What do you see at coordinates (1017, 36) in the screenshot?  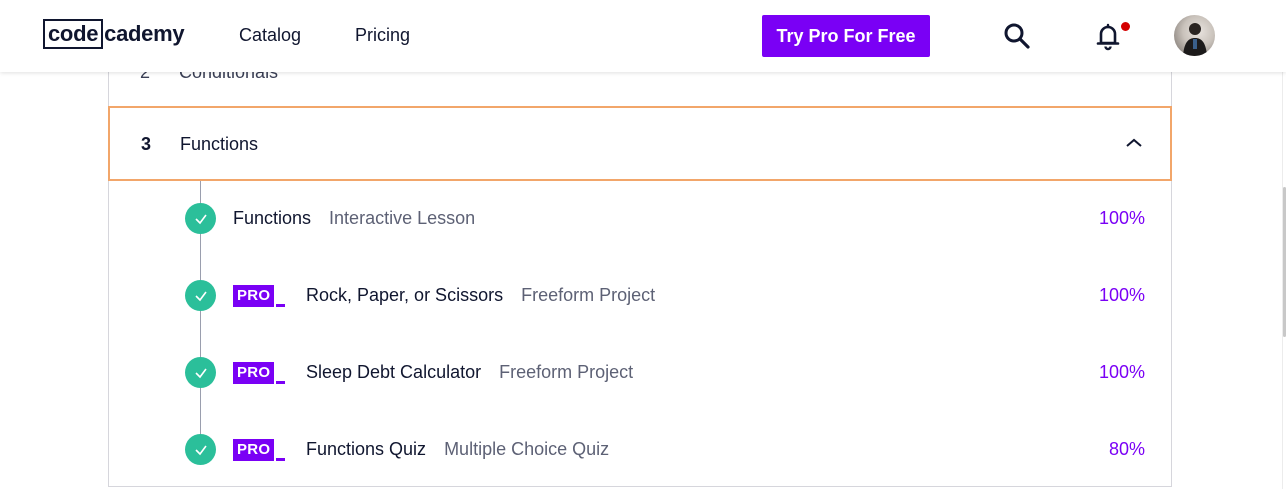 I see `search-icon` at bounding box center [1017, 36].